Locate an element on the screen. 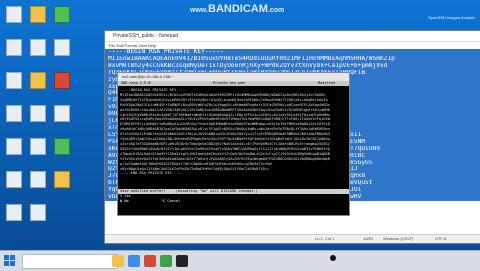  prompt-option-cancel: ^C Cancel is located at coordinates (170, 201).